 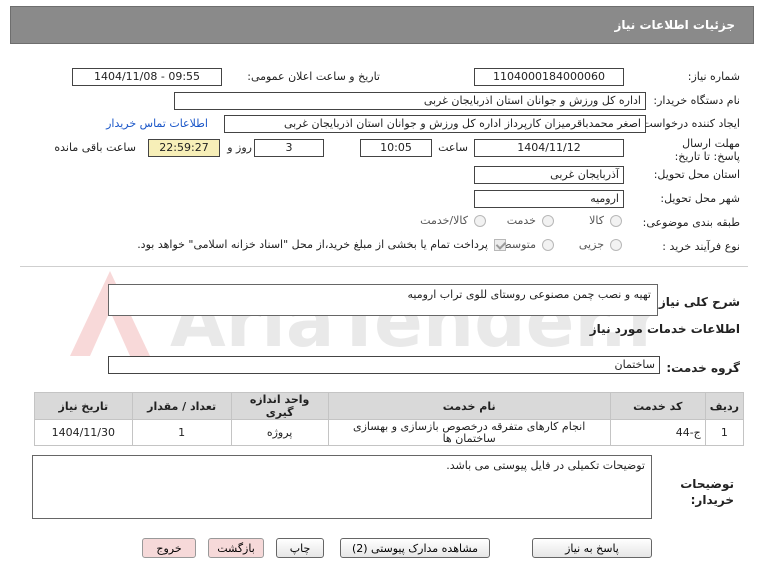 What do you see at coordinates (707, 492) in the screenshot?
I see `buyer-notes-label: توضیحات خریدار:` at bounding box center [707, 492].